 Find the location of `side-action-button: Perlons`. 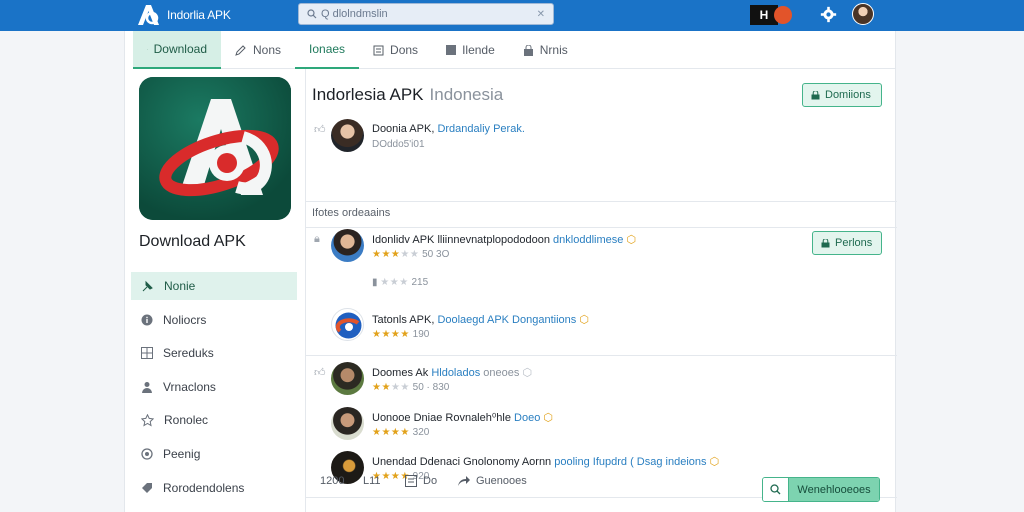

side-action-button: Perlons is located at coordinates (847, 243).